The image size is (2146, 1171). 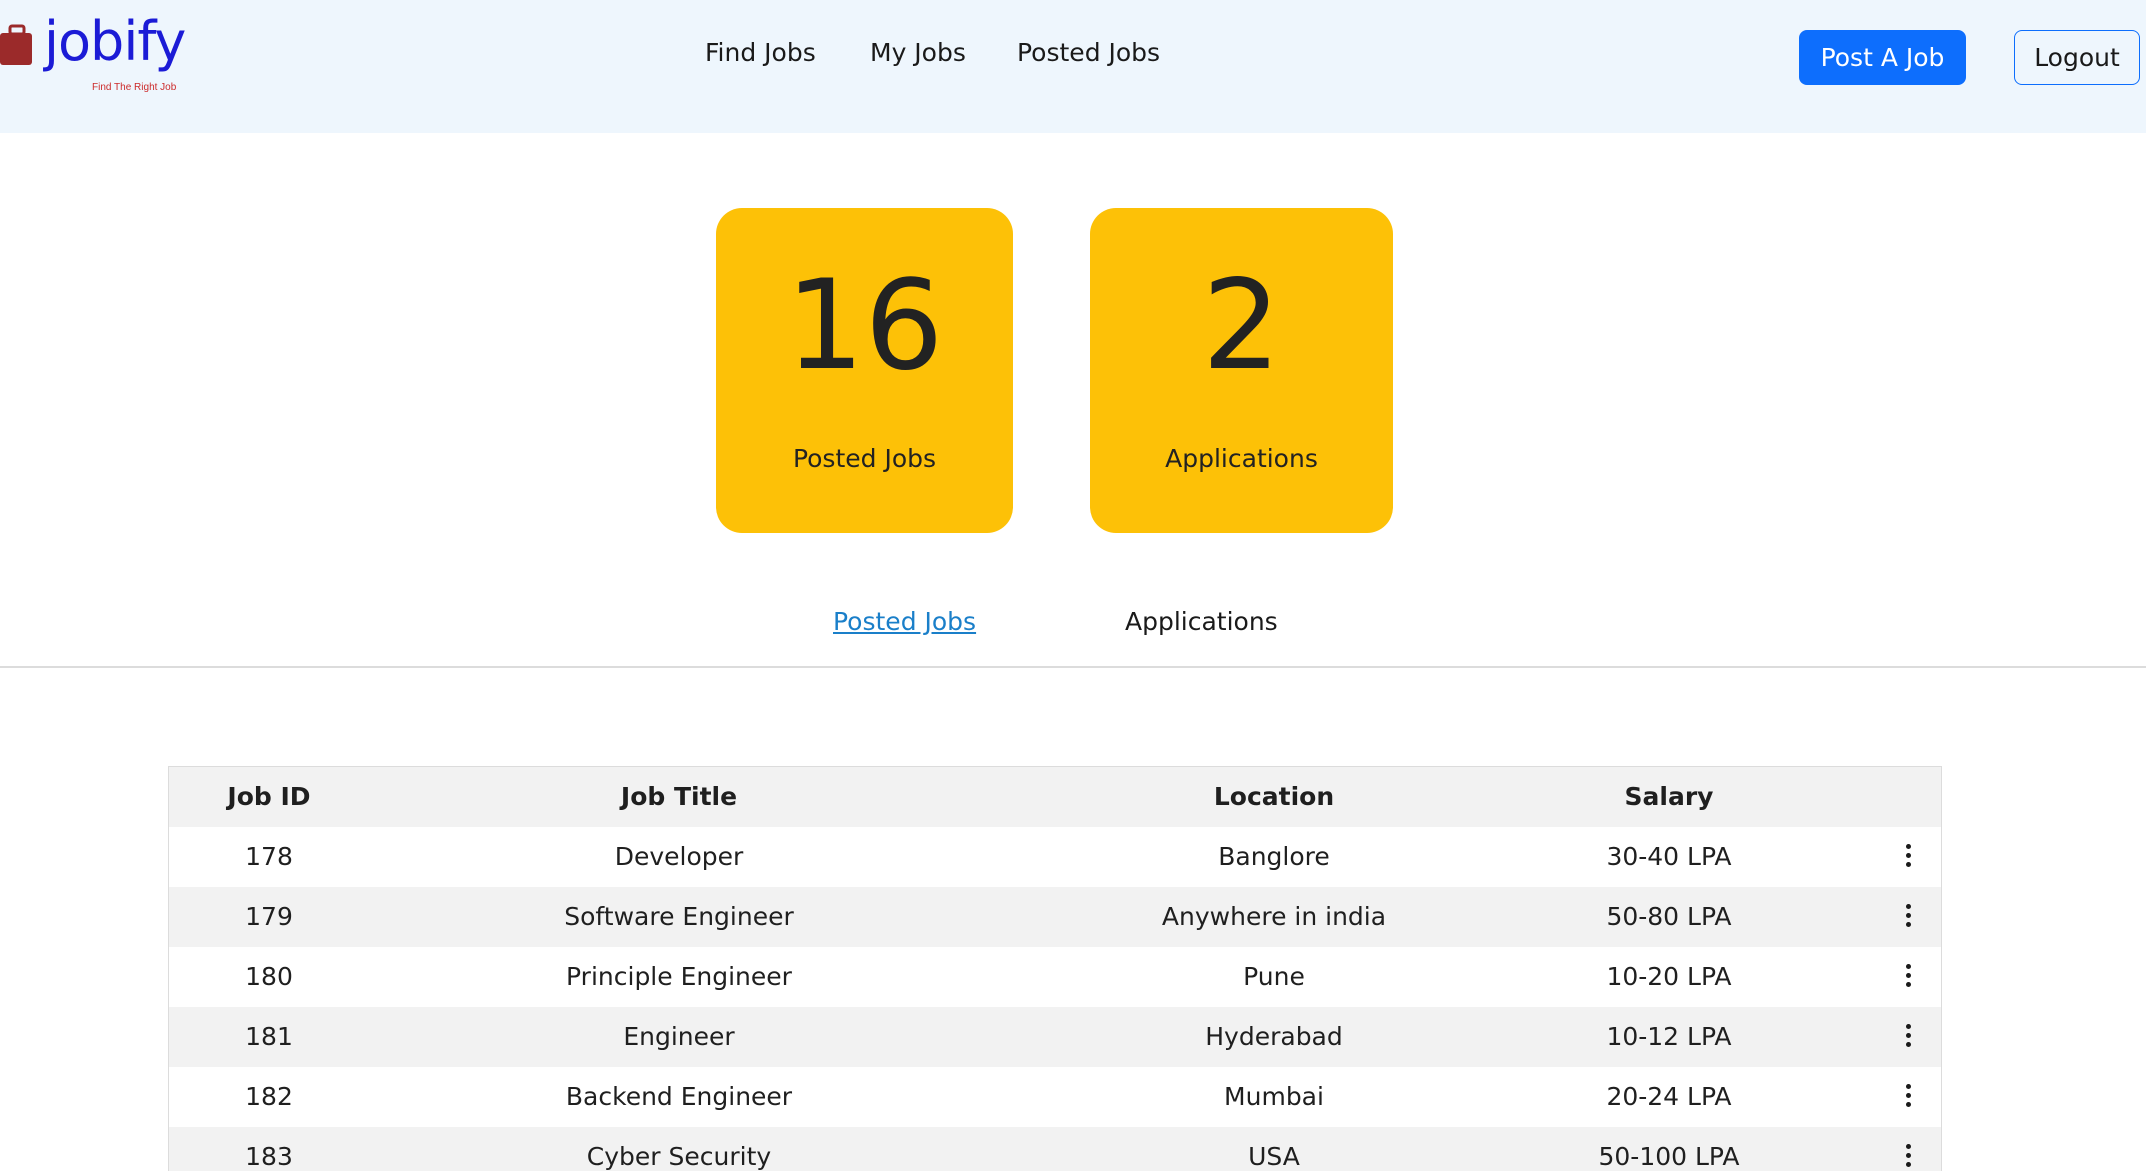 What do you see at coordinates (1669, 796) in the screenshot?
I see `header-salary: Salary` at bounding box center [1669, 796].